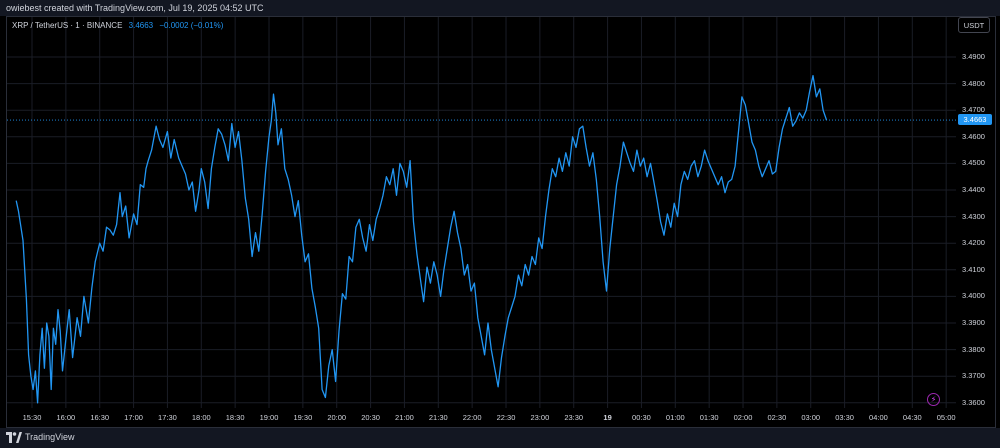 Image resolution: width=1000 pixels, height=448 pixels. I want to click on y-tick-label: 3.4000, so click(973, 296).